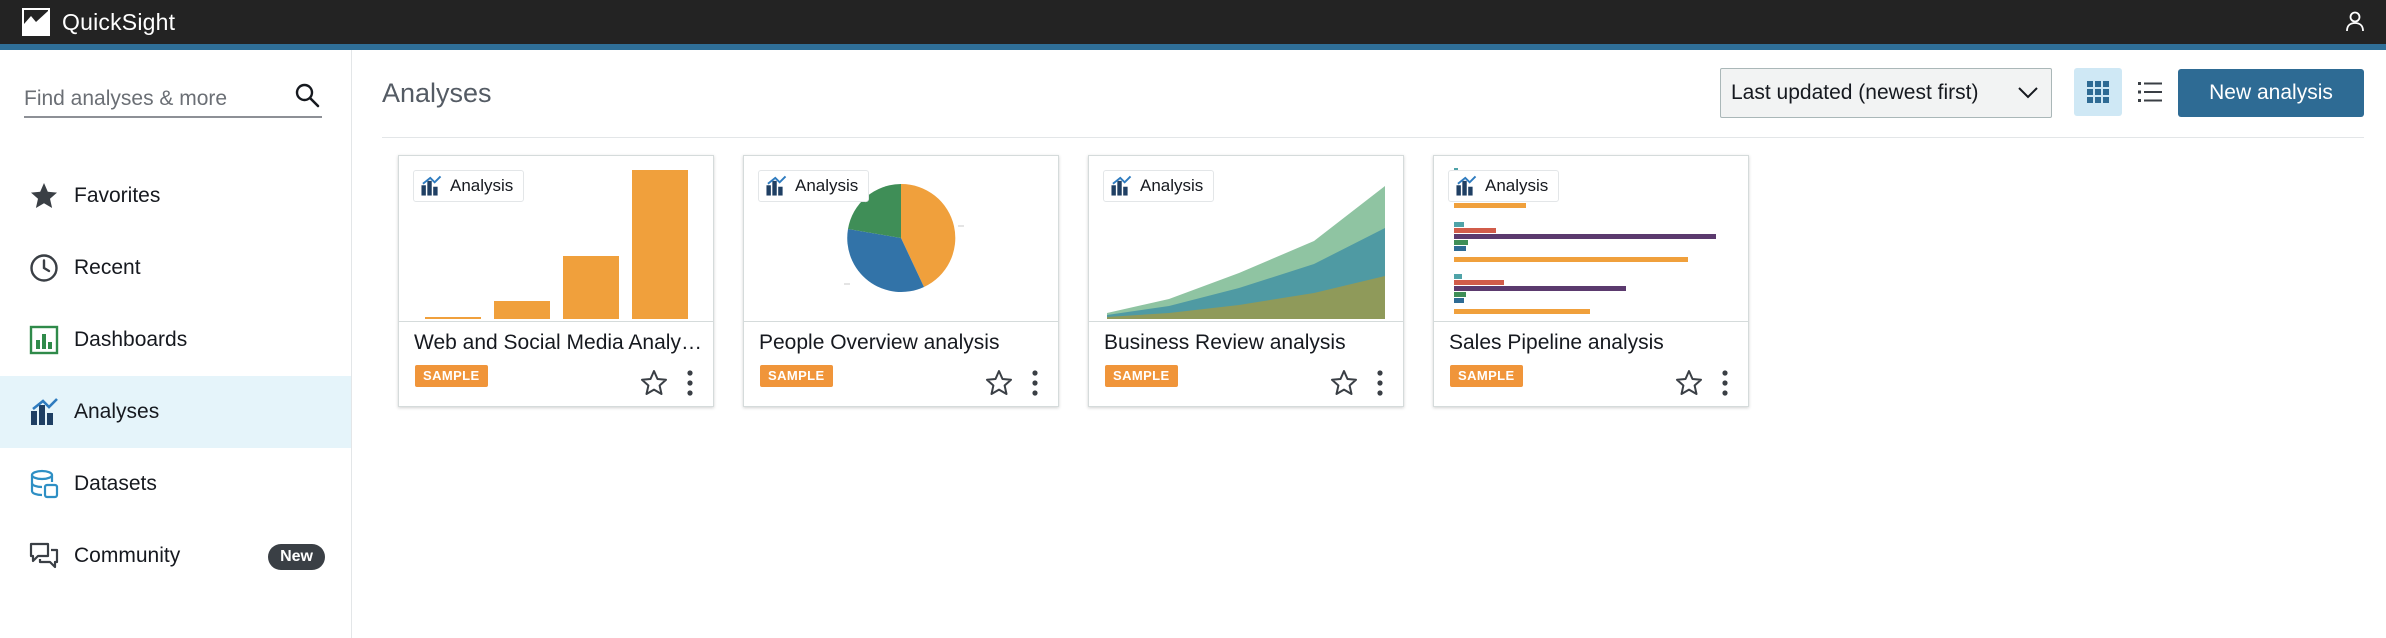 This screenshot has width=2386, height=638. Describe the element at coordinates (2355, 21) in the screenshot. I see `user-icon` at that location.